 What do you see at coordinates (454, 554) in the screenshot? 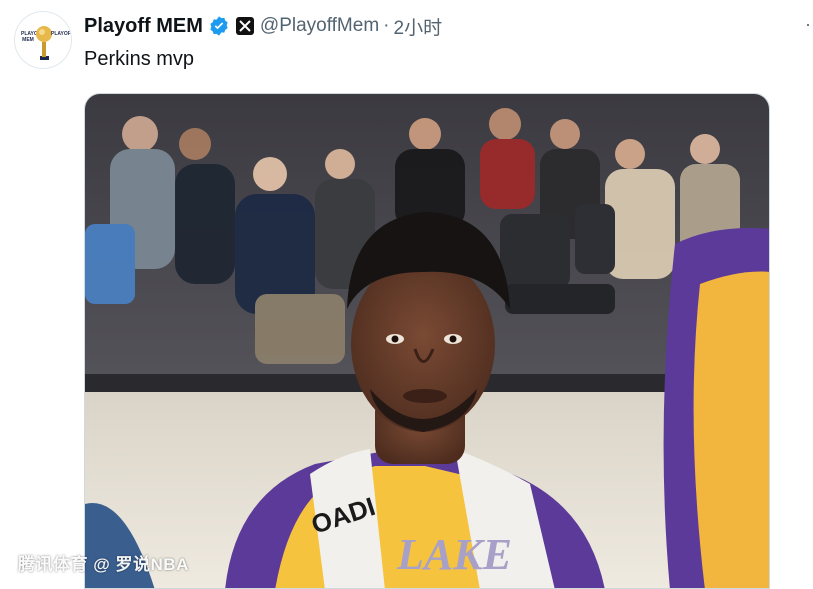
I see `jersey-text: LAKE` at bounding box center [454, 554].